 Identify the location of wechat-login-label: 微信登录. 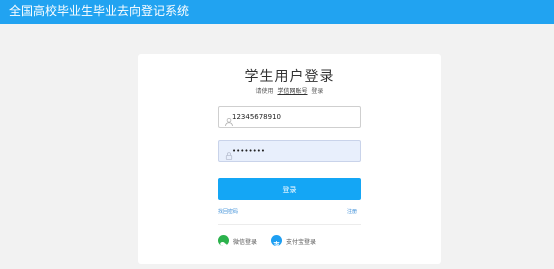
(245, 242).